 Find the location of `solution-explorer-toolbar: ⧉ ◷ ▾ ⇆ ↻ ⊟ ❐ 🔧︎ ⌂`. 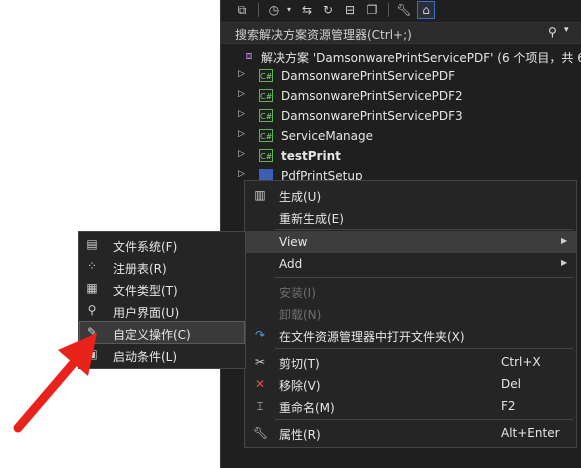

solution-explorer-toolbar: ⧉ ◷ ▾ ⇆ ↻ ⊟ ❐ 🔧︎ ⌂ is located at coordinates (401, 11).